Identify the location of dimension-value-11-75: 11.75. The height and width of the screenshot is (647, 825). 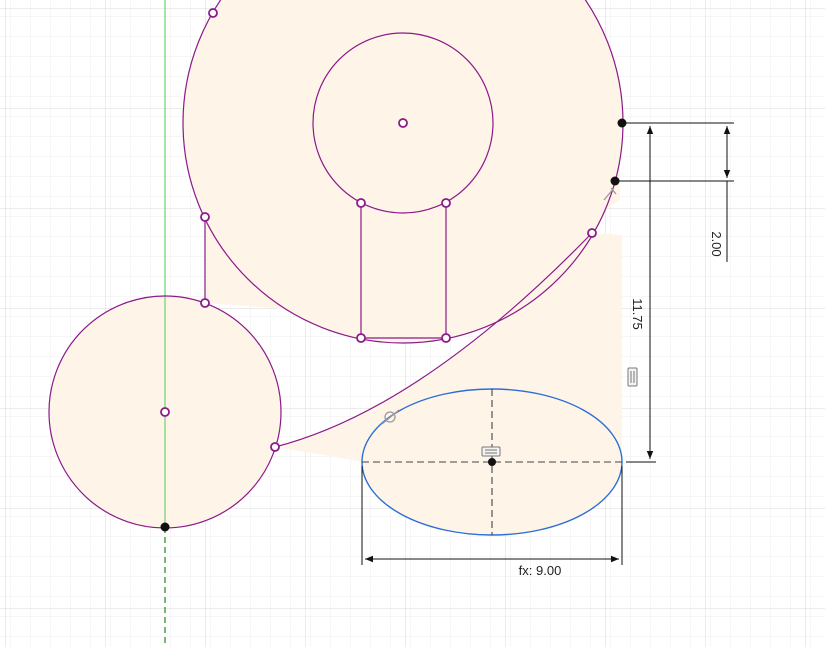
(637, 314).